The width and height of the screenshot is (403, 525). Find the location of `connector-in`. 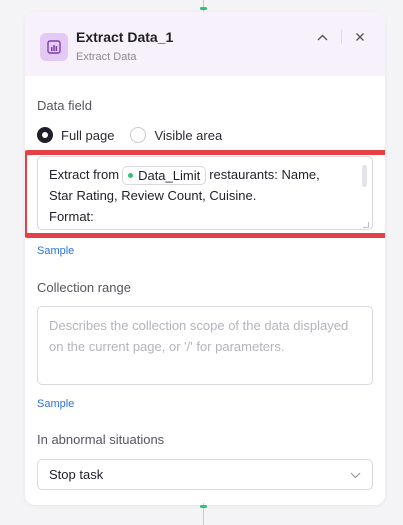

connector-in is located at coordinates (203, 6).